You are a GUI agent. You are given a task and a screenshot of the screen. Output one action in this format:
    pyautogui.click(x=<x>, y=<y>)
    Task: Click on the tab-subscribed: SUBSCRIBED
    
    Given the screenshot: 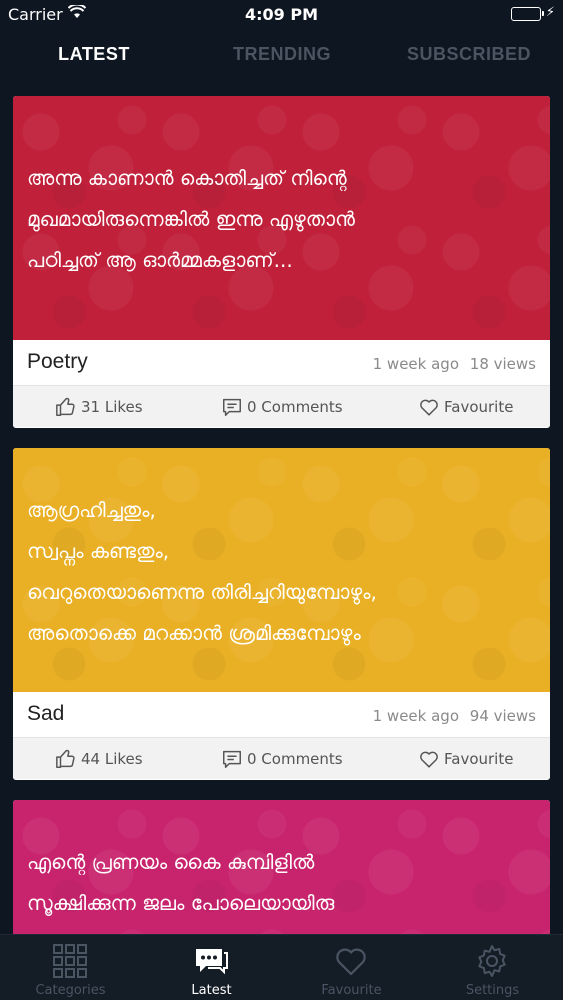 What is the action you would take?
    pyautogui.click(x=469, y=54)
    